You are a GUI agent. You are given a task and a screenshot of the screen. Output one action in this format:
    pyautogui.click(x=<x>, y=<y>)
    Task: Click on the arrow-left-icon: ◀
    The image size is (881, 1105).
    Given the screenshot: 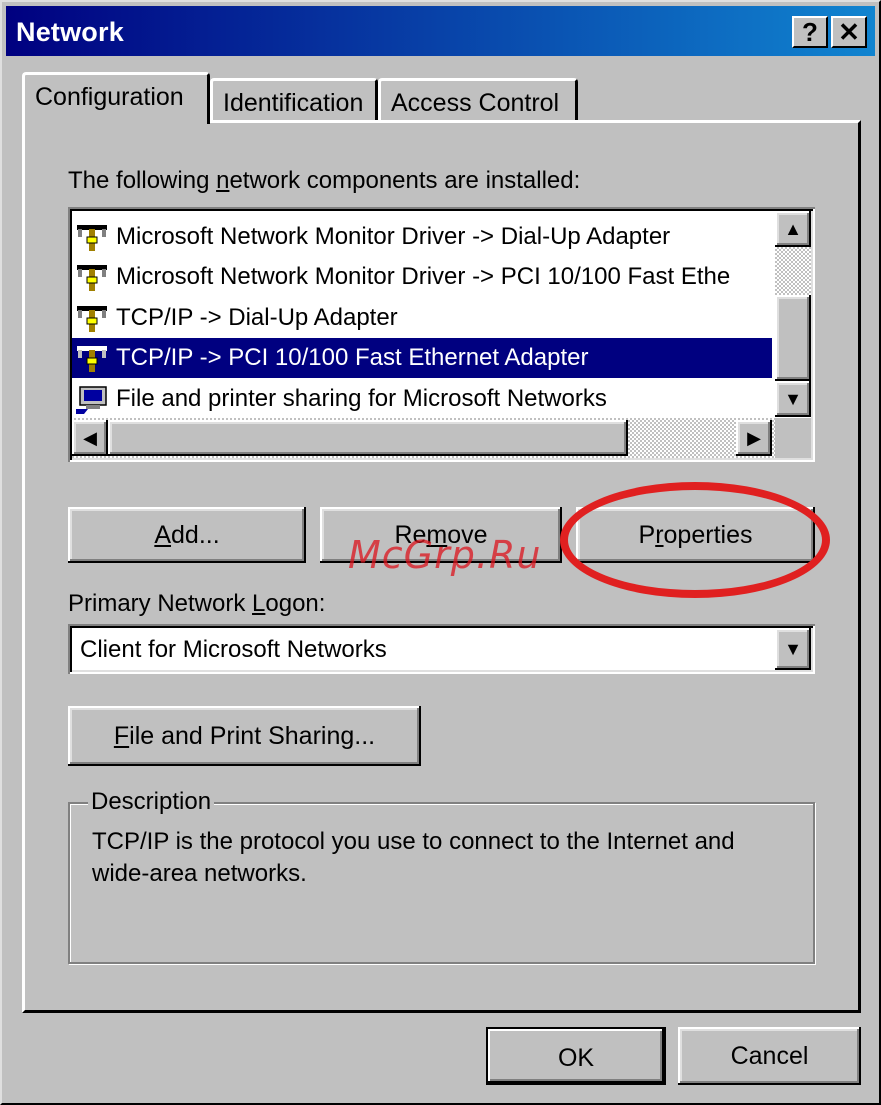 What is the action you would take?
    pyautogui.click(x=90, y=438)
    